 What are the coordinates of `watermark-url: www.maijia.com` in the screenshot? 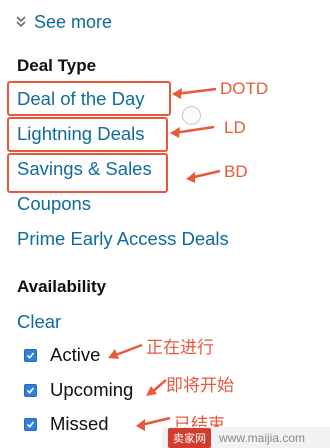 It's located at (262, 437).